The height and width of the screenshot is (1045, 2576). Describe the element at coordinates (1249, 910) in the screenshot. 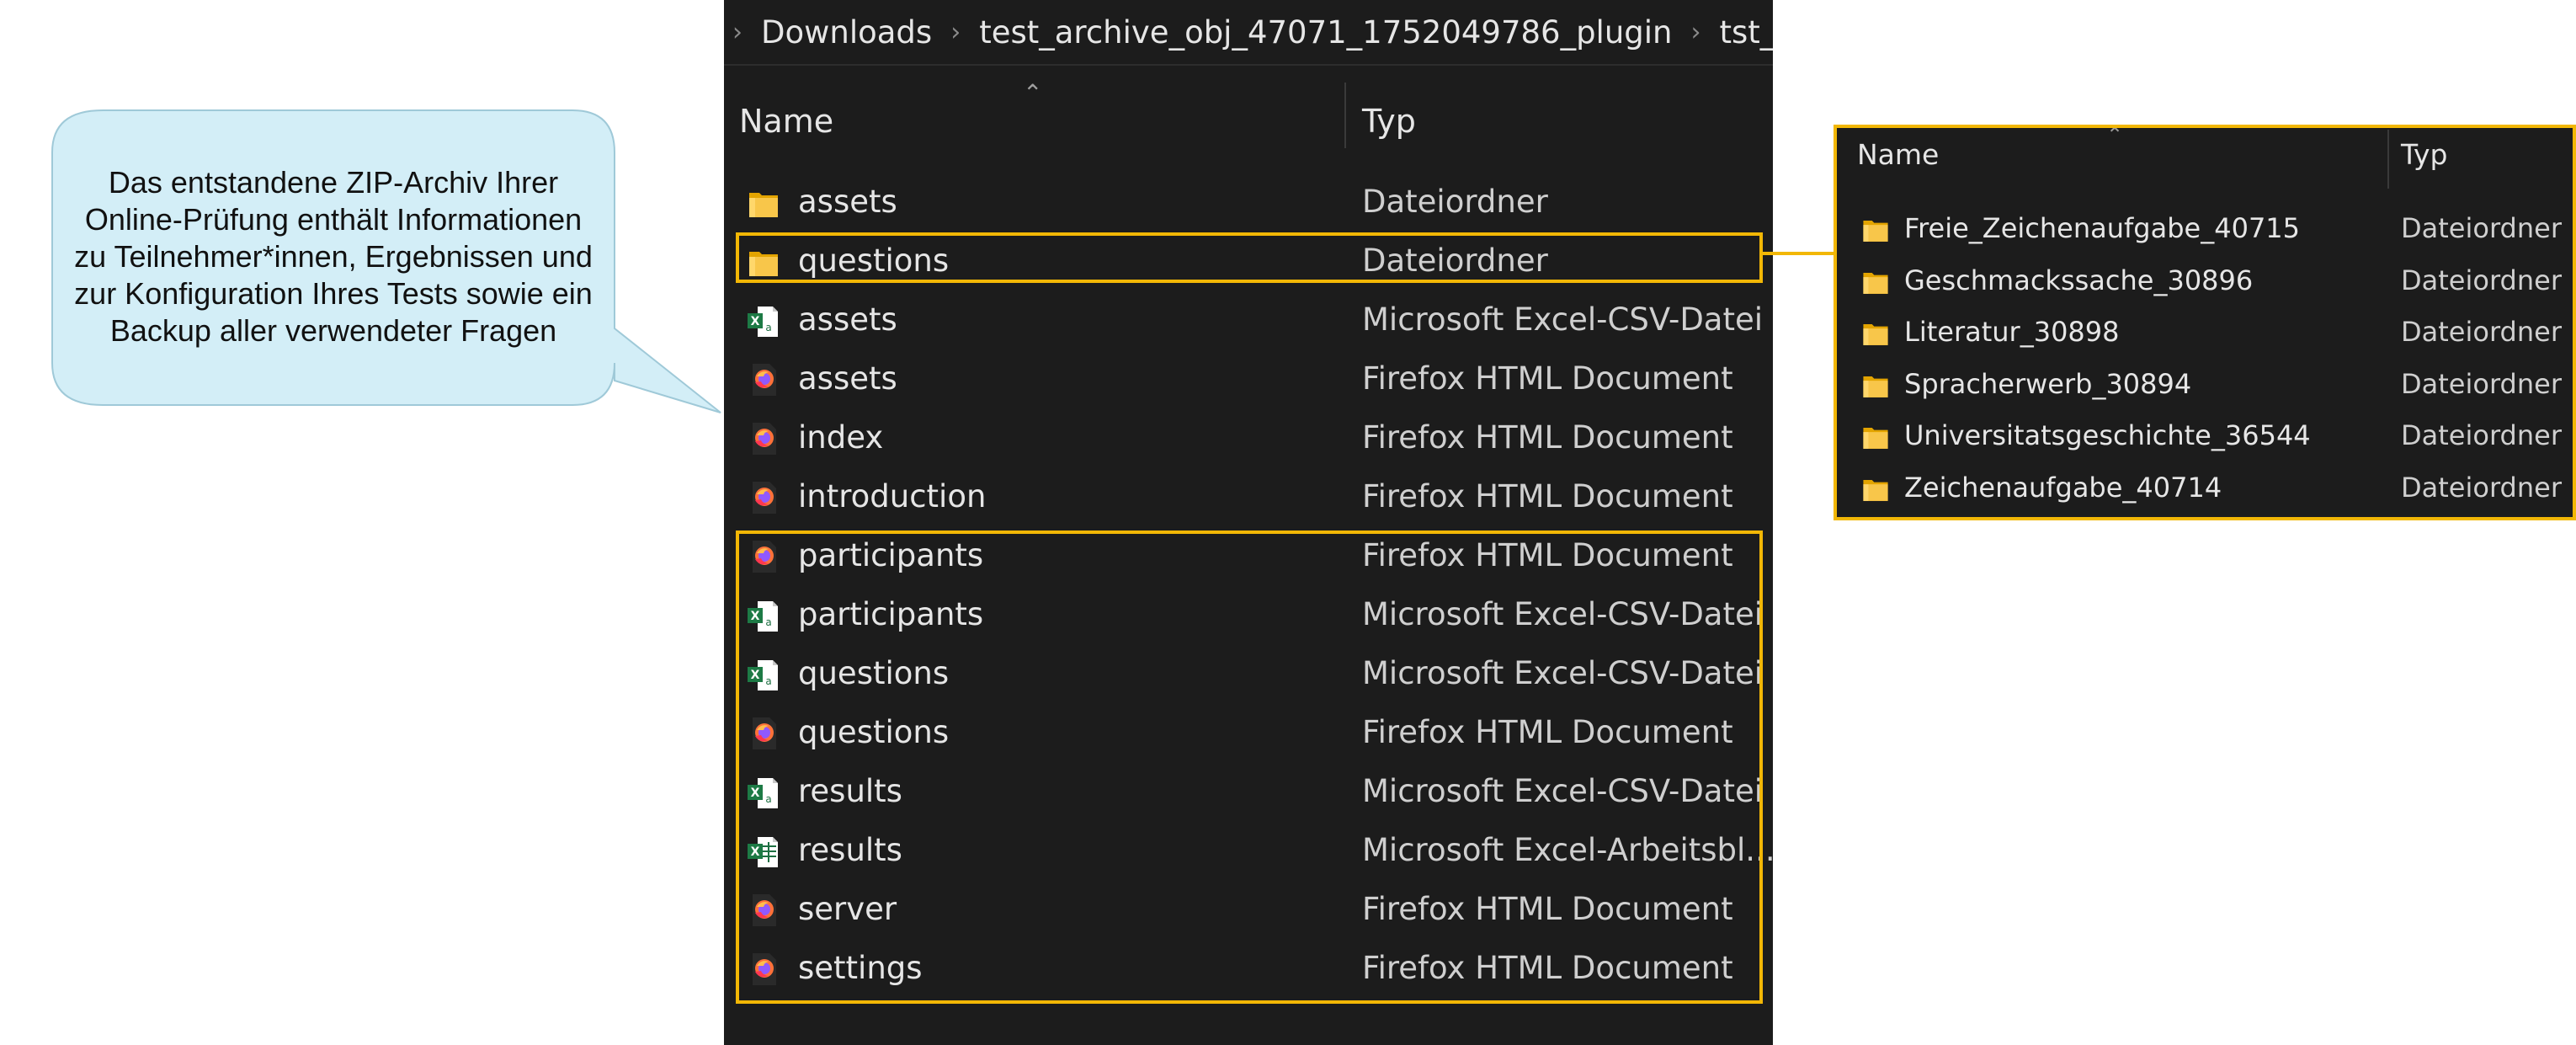

I see `file-row-server: server Firefox HTML Document` at that location.